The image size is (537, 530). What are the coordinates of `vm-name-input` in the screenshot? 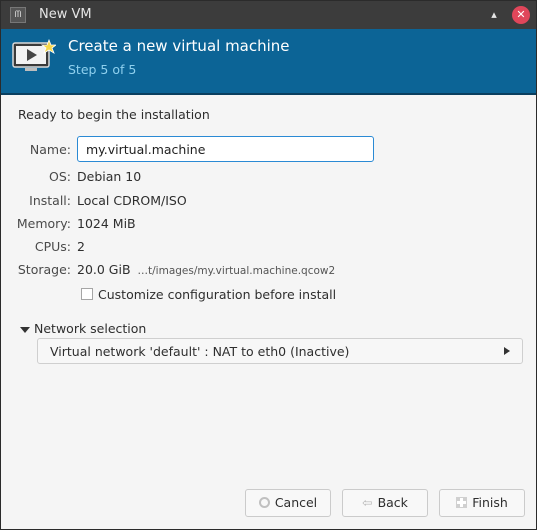 It's located at (225, 149).